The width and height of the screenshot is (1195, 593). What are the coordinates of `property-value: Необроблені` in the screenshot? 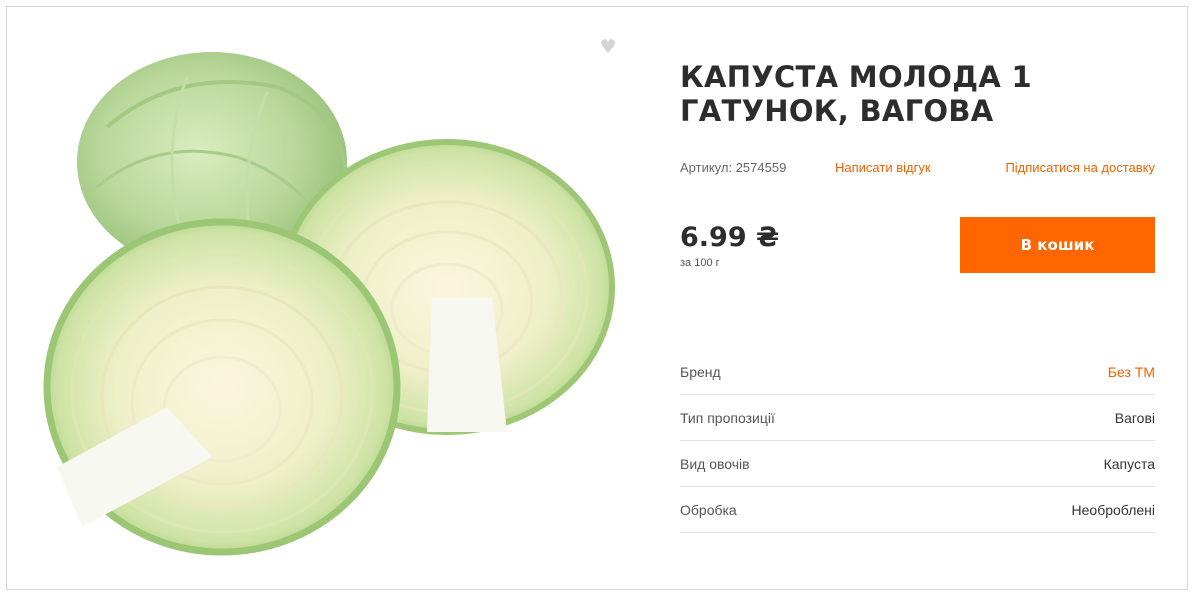 It's located at (1113, 509).